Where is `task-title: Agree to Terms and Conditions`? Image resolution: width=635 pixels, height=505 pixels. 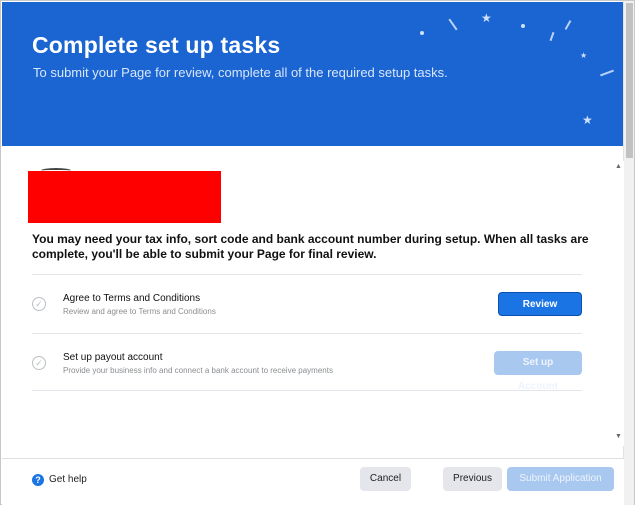 task-title: Agree to Terms and Conditions is located at coordinates (132, 298).